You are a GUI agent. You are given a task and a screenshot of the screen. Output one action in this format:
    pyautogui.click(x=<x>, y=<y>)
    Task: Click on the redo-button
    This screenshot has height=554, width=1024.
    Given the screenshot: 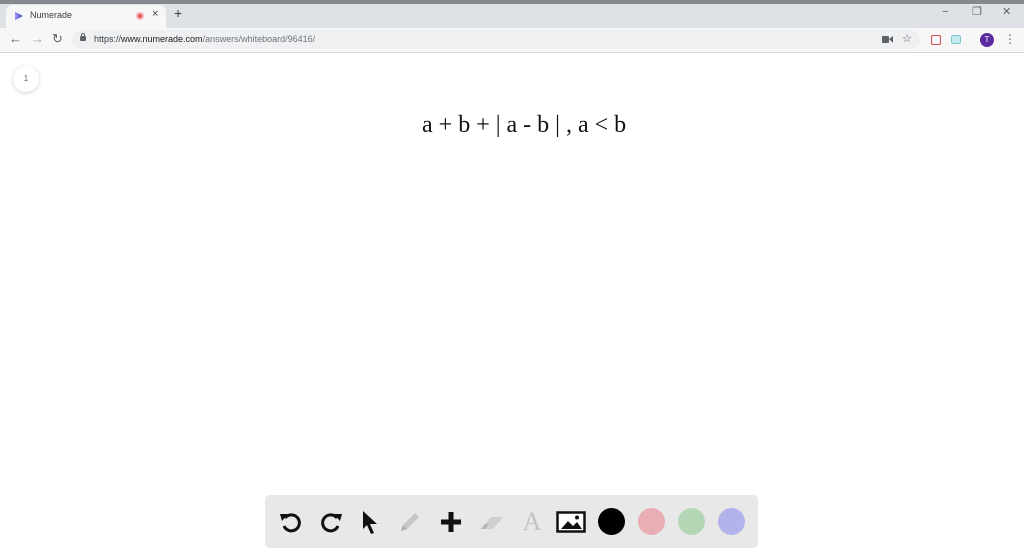 What is the action you would take?
    pyautogui.click(x=331, y=522)
    